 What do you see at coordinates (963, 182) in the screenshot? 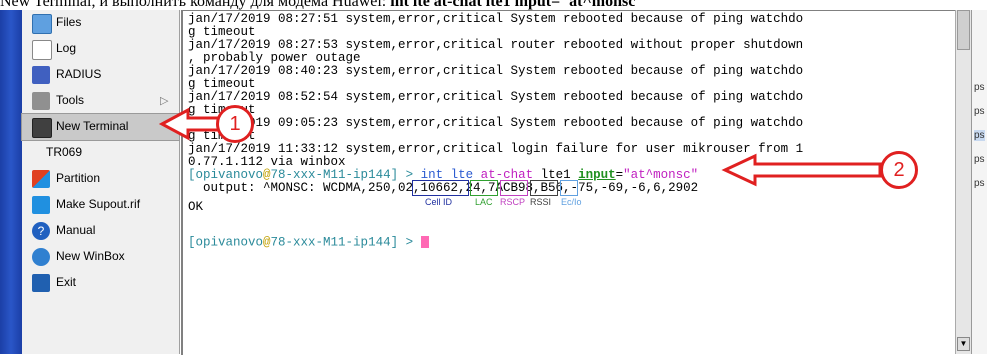
I see `terminal-scrollbar: ▼` at bounding box center [963, 182].